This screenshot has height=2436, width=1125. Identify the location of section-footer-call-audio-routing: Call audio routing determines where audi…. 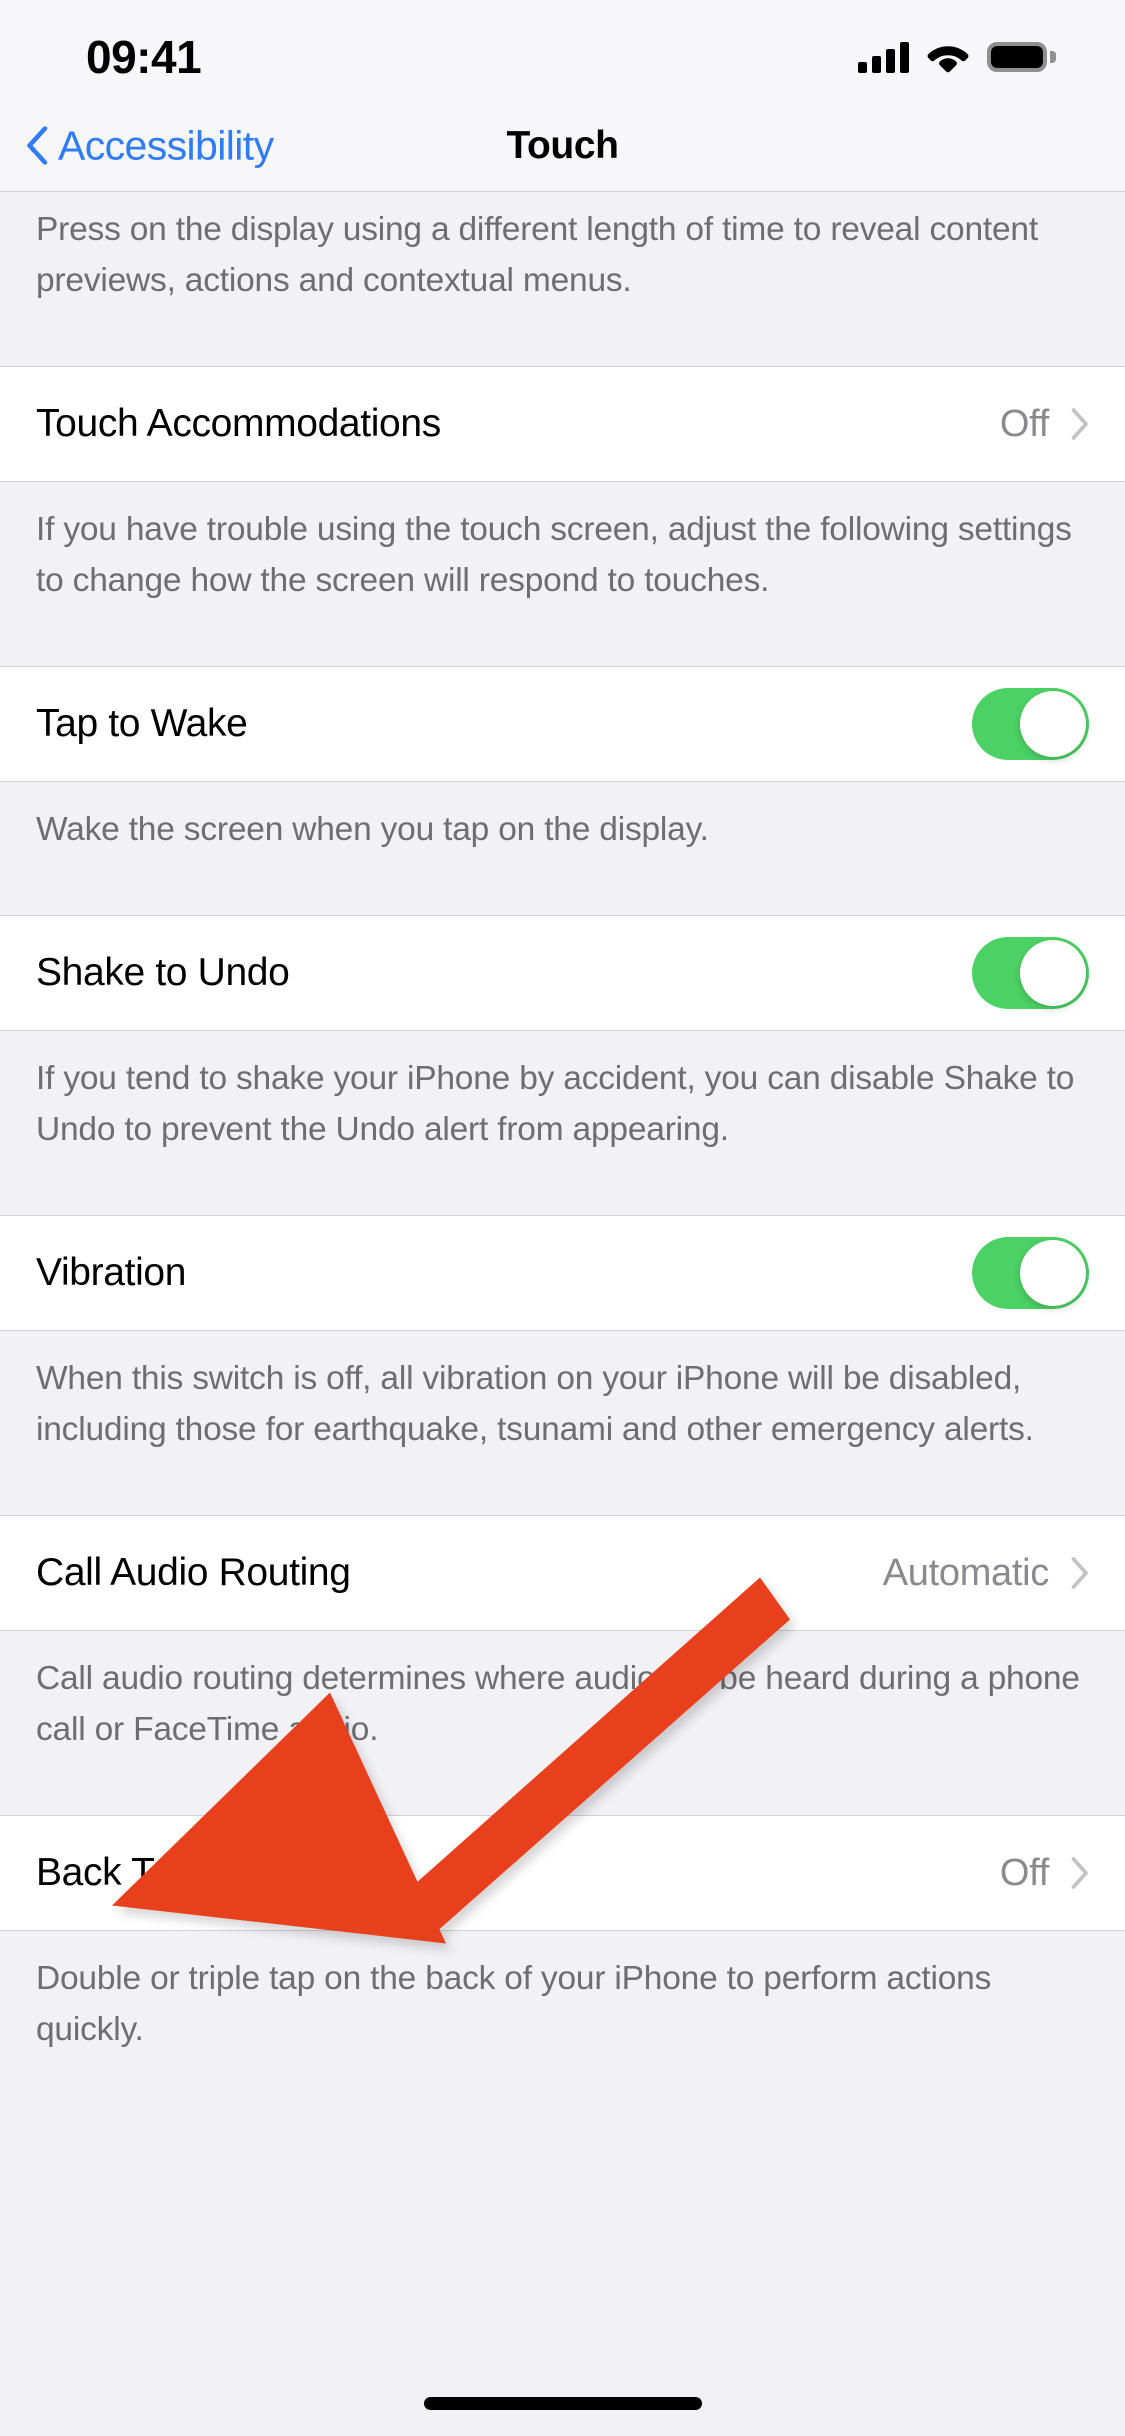
(562, 1723).